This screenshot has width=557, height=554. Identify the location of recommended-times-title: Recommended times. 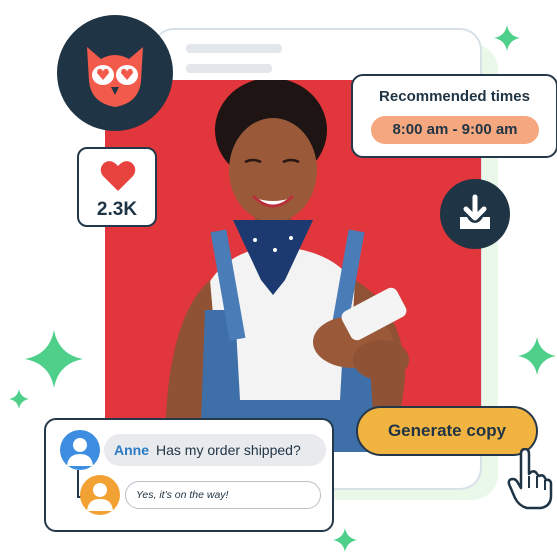
(454, 96).